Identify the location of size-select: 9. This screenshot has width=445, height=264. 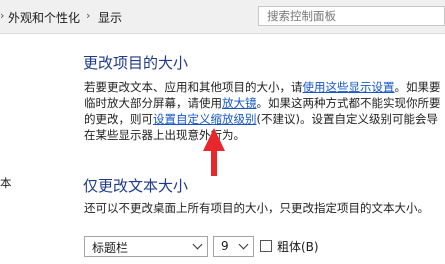
(233, 246).